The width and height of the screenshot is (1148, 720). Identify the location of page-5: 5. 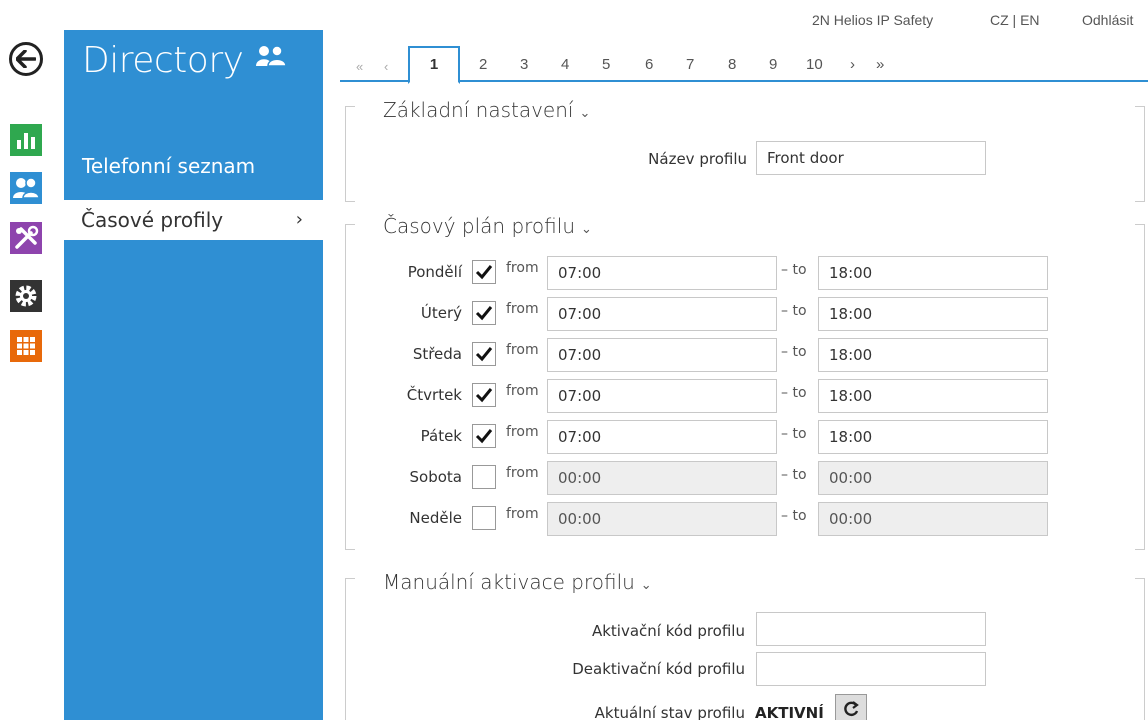
(606, 64).